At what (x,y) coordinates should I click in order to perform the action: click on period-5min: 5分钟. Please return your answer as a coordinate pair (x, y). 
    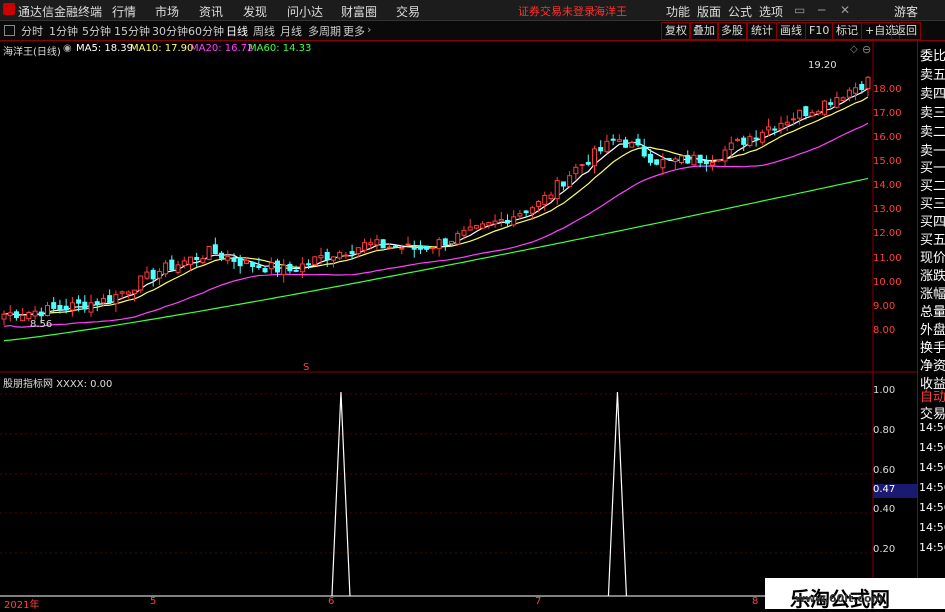
    Looking at the image, I should click on (96, 31).